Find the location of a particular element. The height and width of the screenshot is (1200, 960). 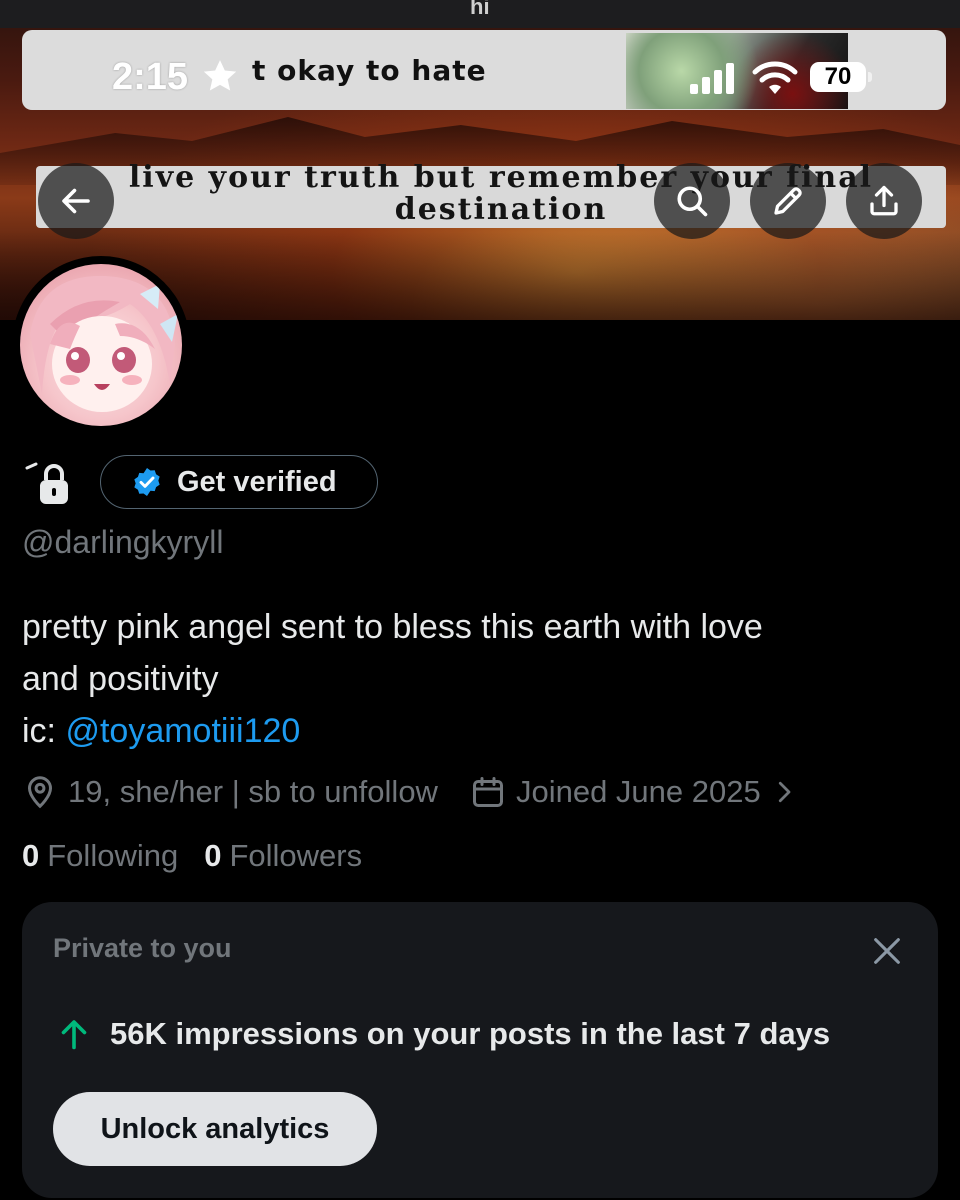

bio-ic-prefix: ic: is located at coordinates (44, 731).